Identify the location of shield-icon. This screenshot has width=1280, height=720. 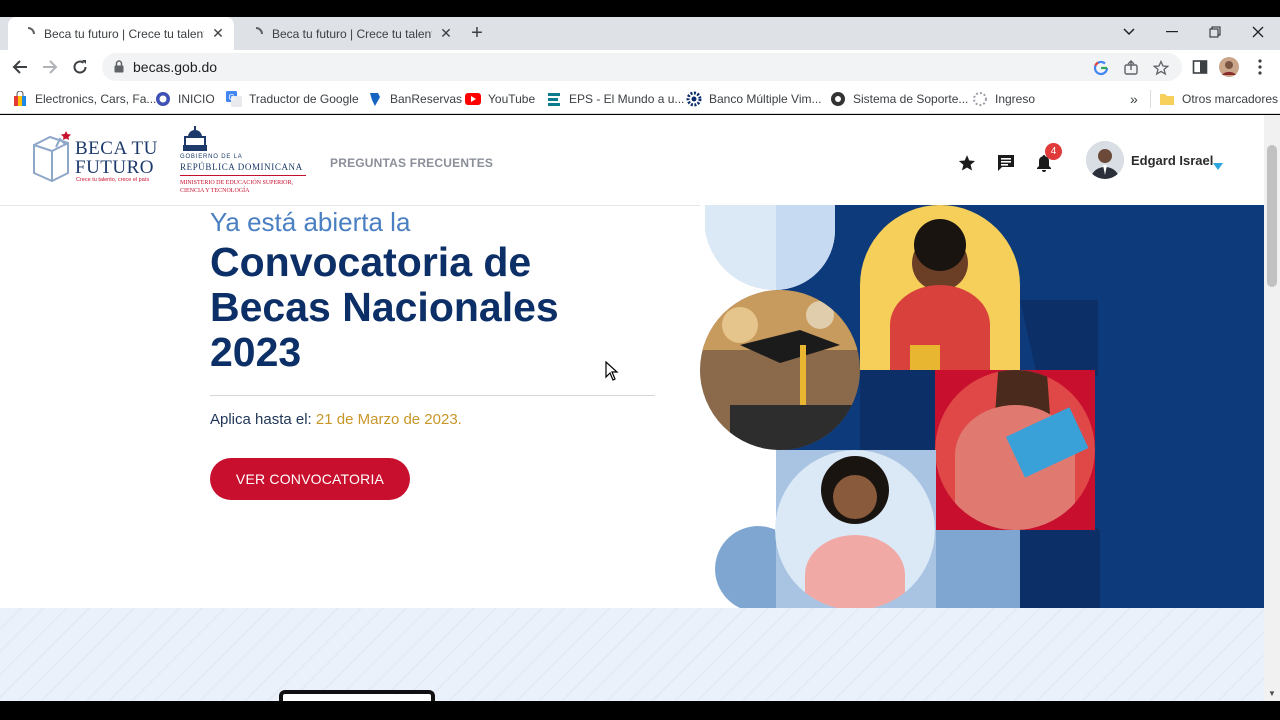
(163, 99).